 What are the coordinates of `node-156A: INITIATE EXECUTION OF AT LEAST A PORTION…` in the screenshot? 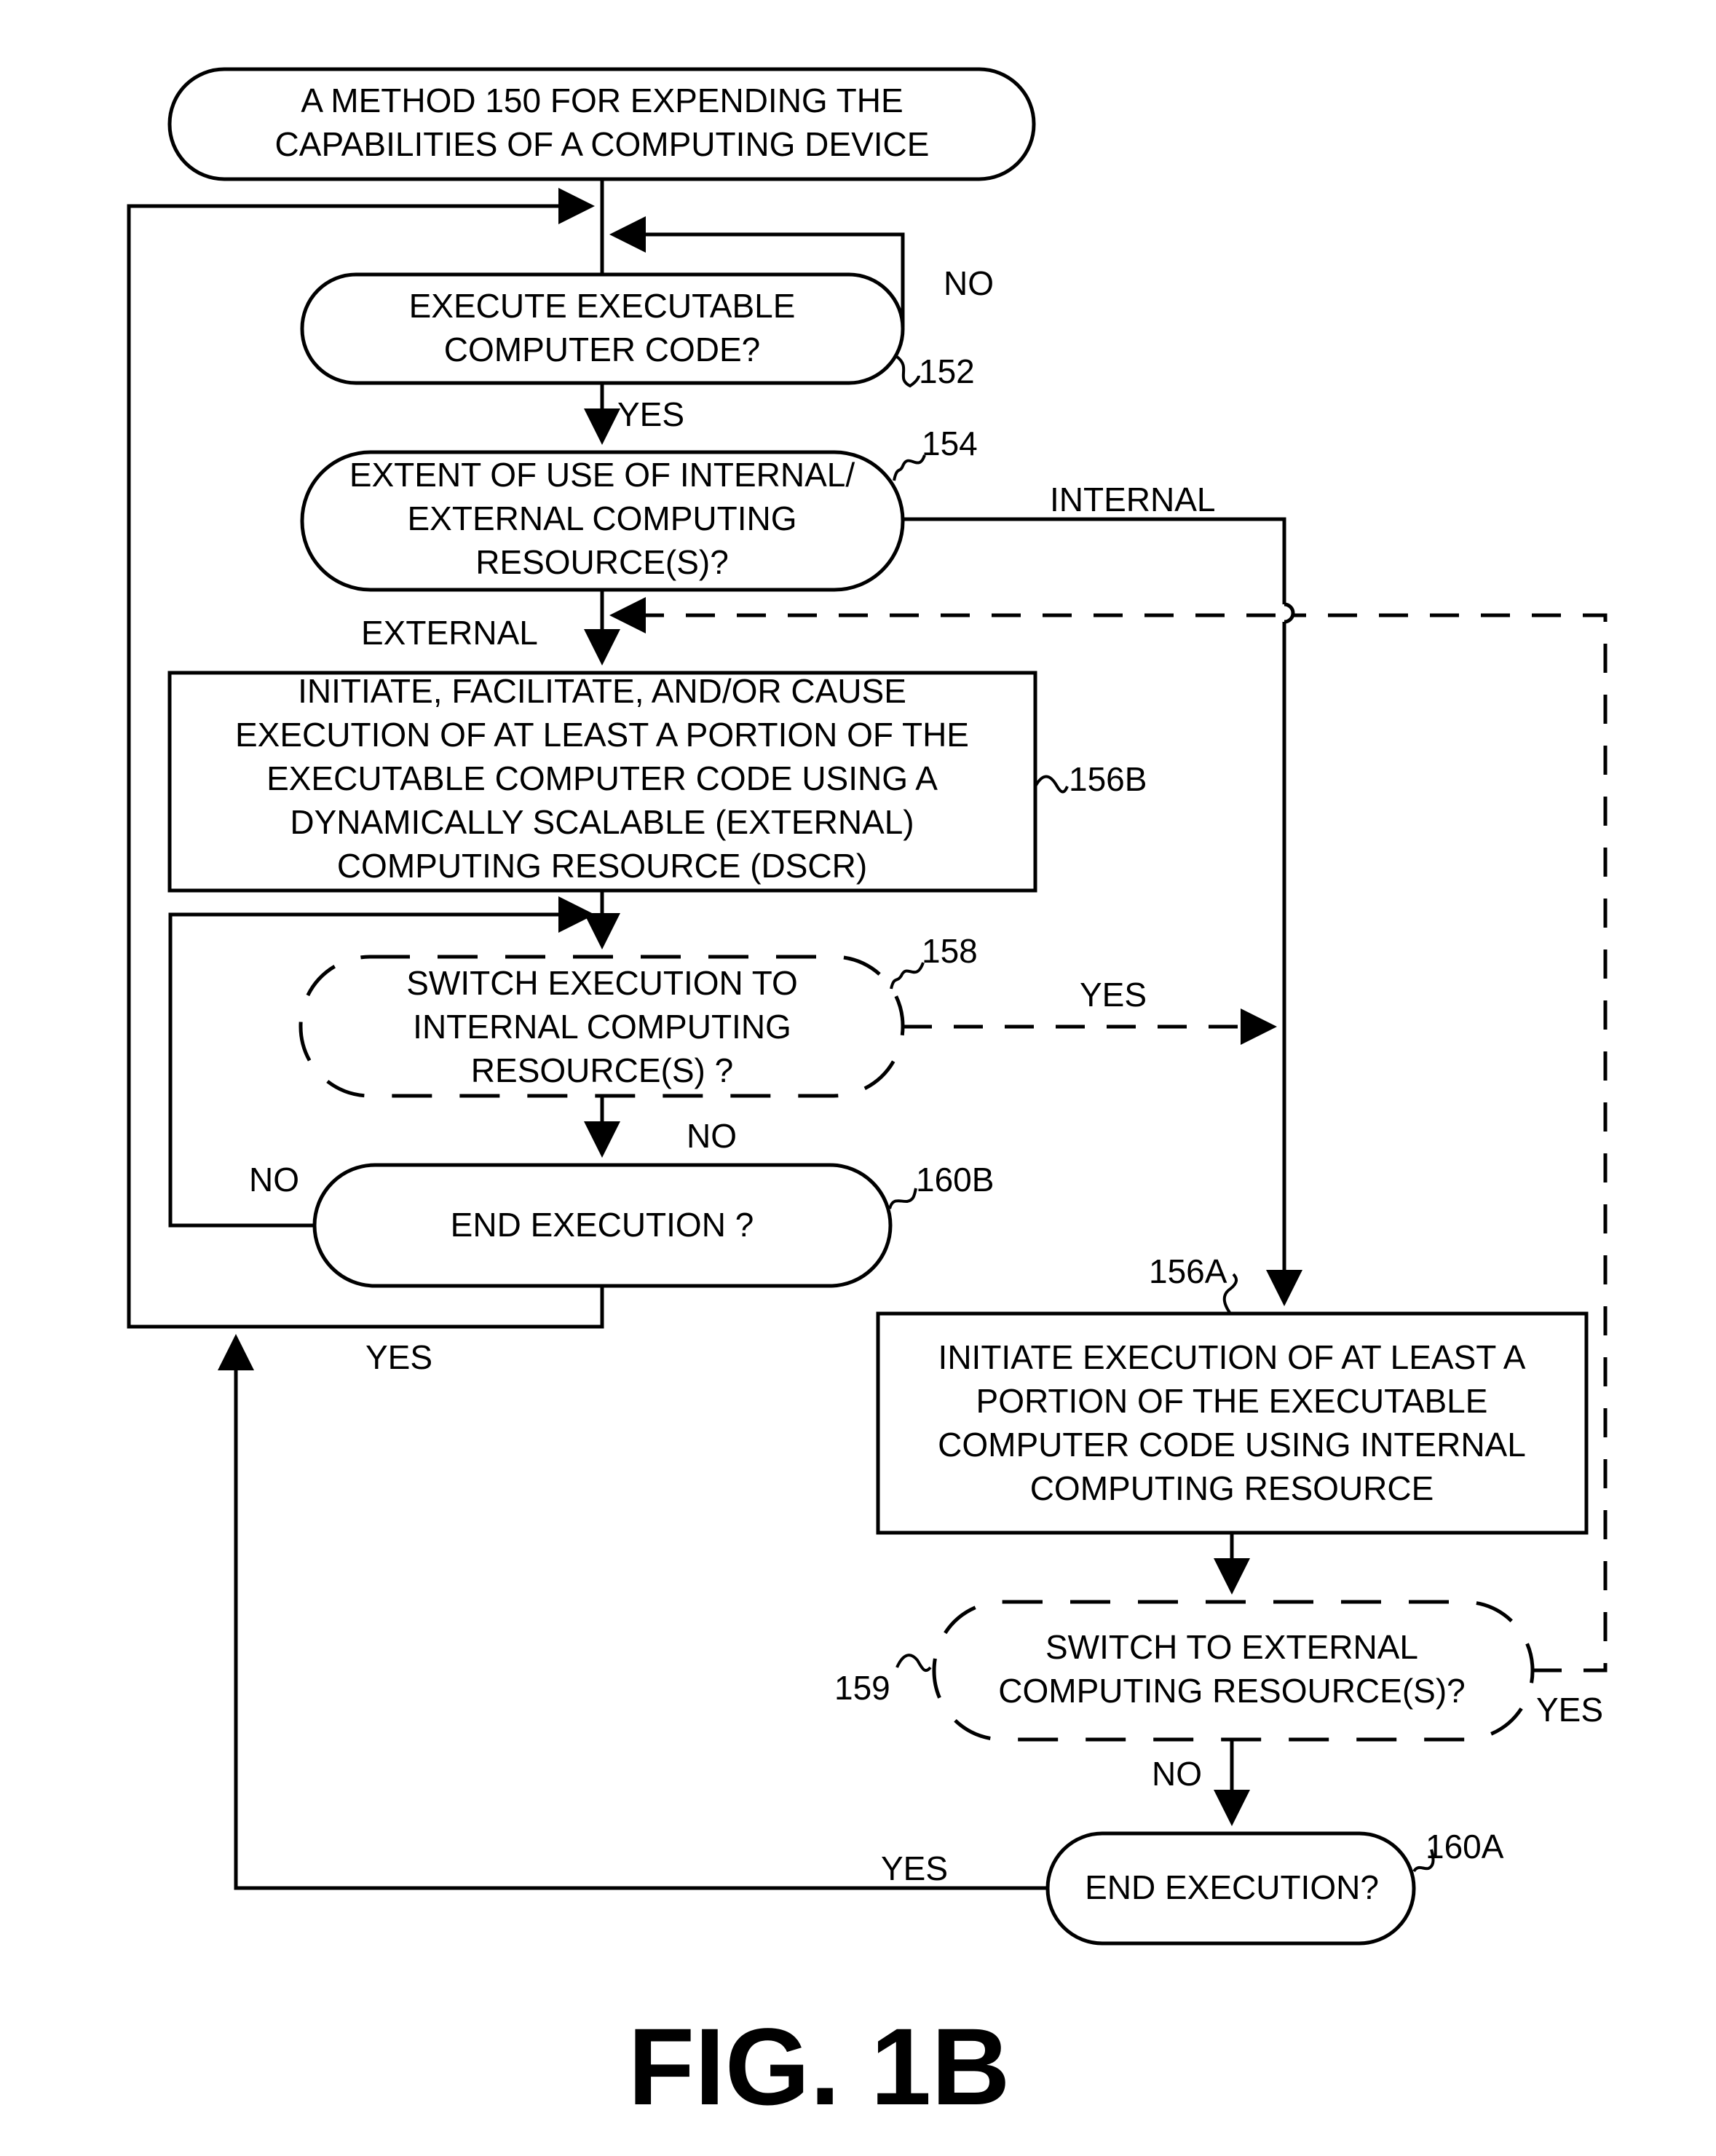 It's located at (1232, 1423).